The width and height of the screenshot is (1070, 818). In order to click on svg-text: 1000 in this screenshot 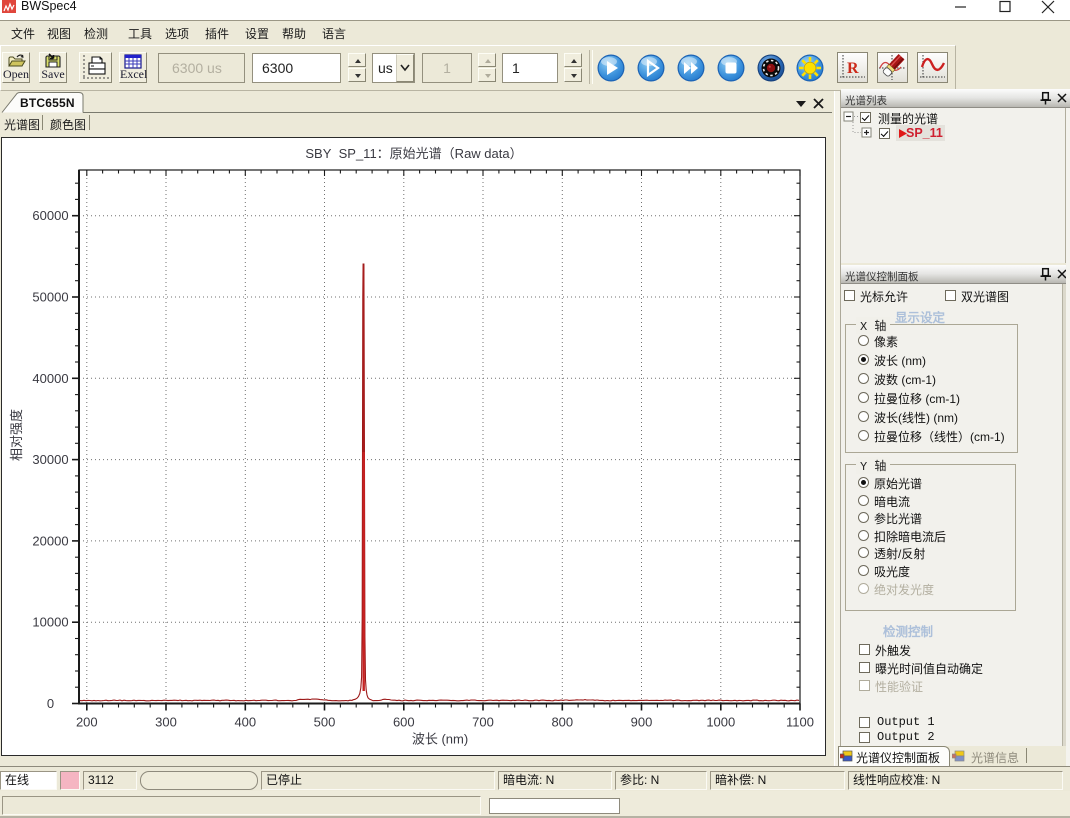, I will do `click(720, 722)`.